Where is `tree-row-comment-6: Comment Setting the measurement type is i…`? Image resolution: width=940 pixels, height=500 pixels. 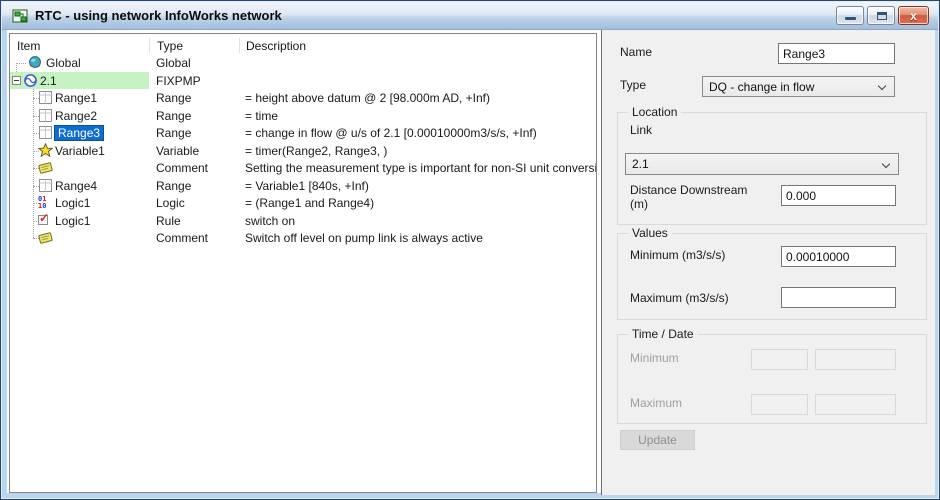
tree-row-comment-6: Comment Setting the measurement type is i… is located at coordinates (303, 168).